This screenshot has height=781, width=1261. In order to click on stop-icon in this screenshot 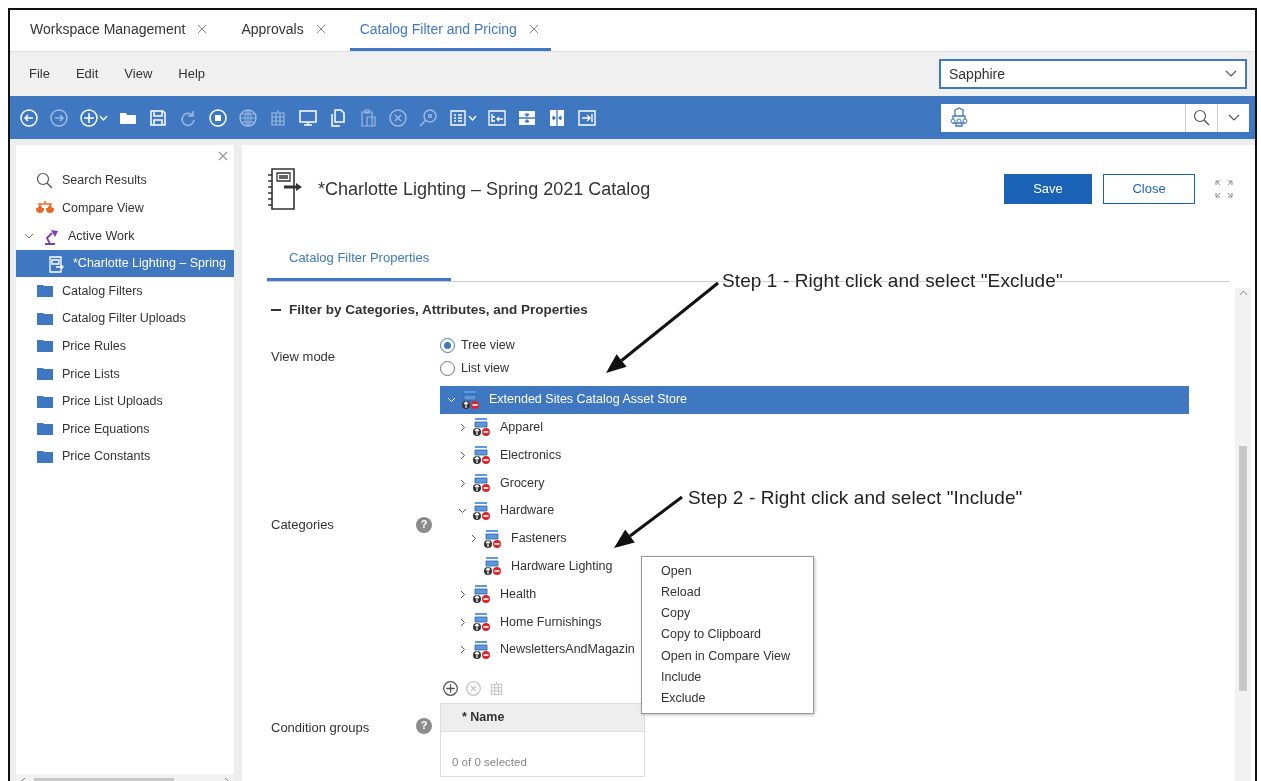, I will do `click(218, 117)`.